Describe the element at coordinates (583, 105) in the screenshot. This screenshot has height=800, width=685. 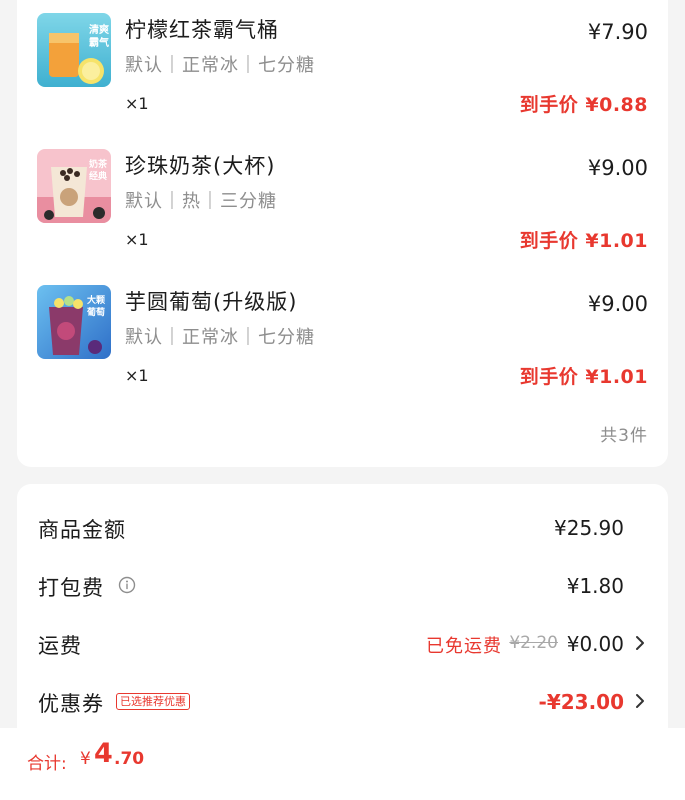
I see `item-final-price: 到手价 ¥0.88` at that location.